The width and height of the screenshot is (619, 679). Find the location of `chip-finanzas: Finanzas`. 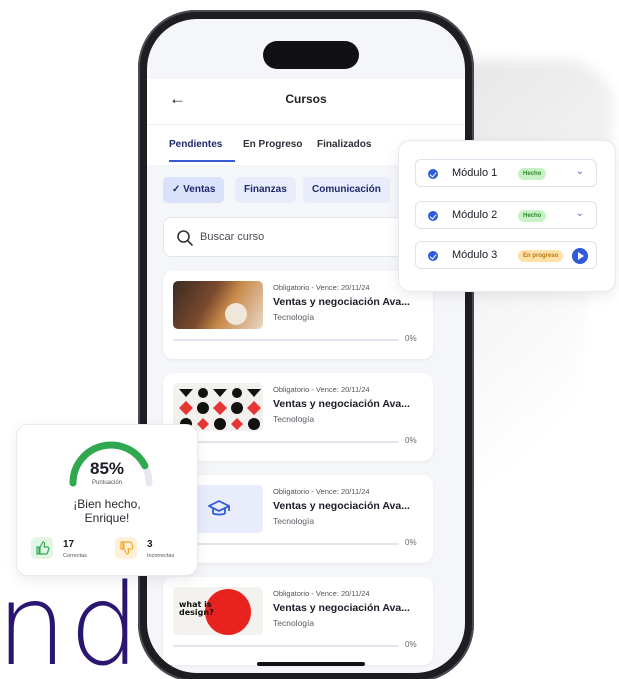

chip-finanzas: Finanzas is located at coordinates (265, 190).